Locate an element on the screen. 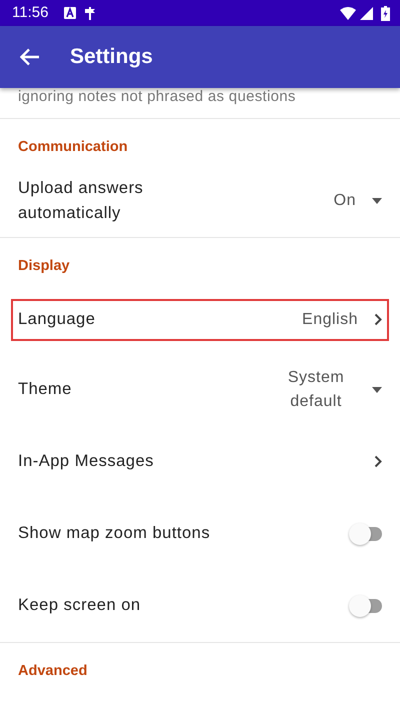  screen-title: Settings is located at coordinates (111, 57).